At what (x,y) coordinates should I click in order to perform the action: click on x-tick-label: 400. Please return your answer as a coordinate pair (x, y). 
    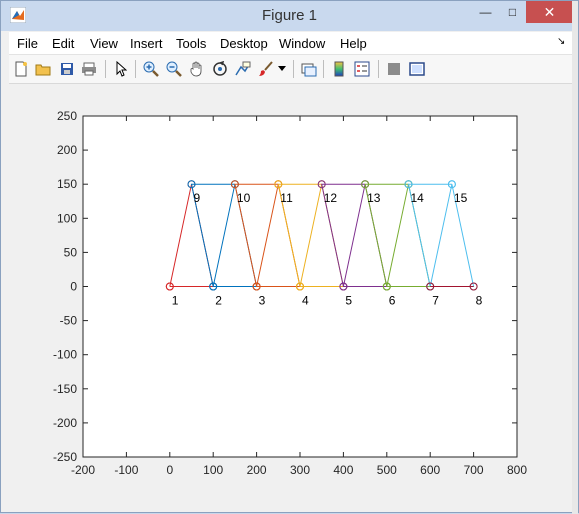
    Looking at the image, I should click on (343, 470).